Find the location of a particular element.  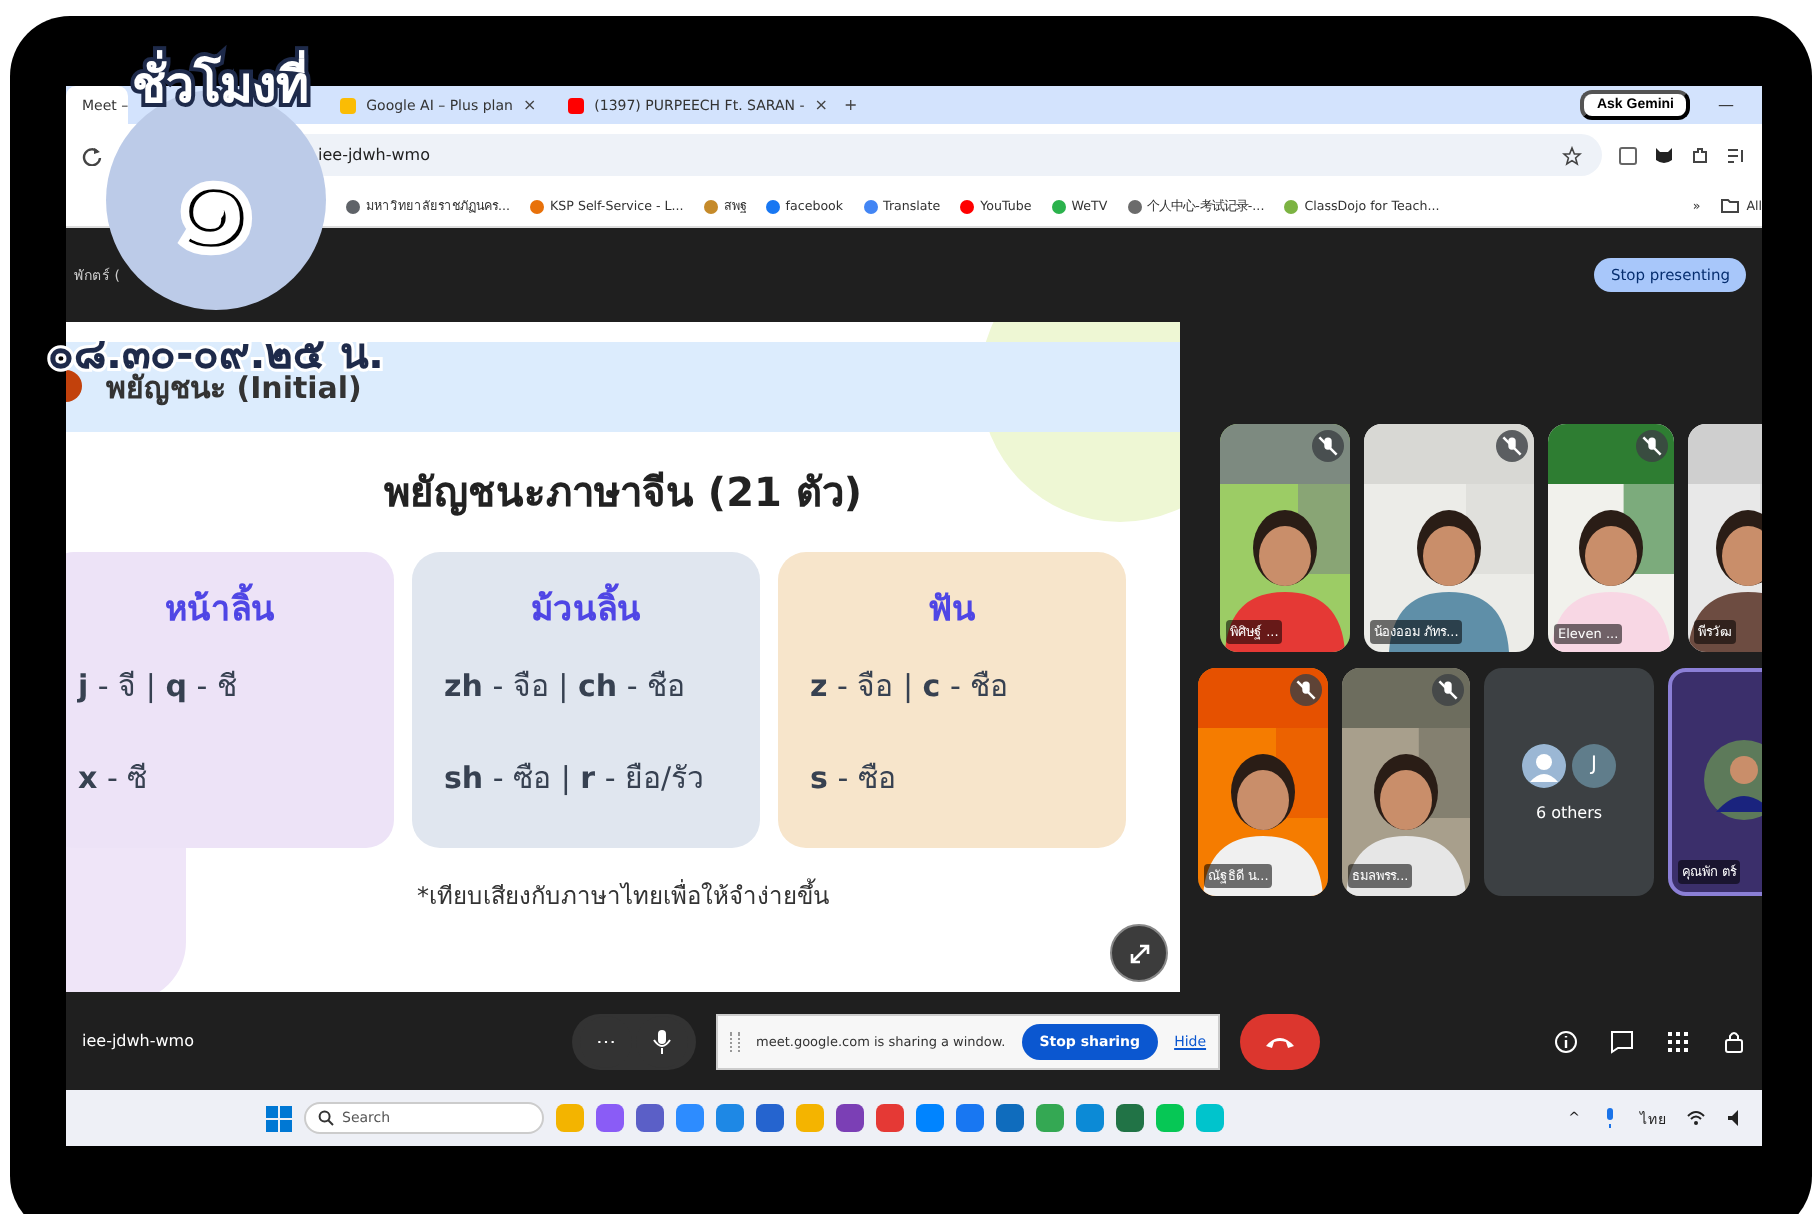

wifi-icon is located at coordinates (1696, 1118).